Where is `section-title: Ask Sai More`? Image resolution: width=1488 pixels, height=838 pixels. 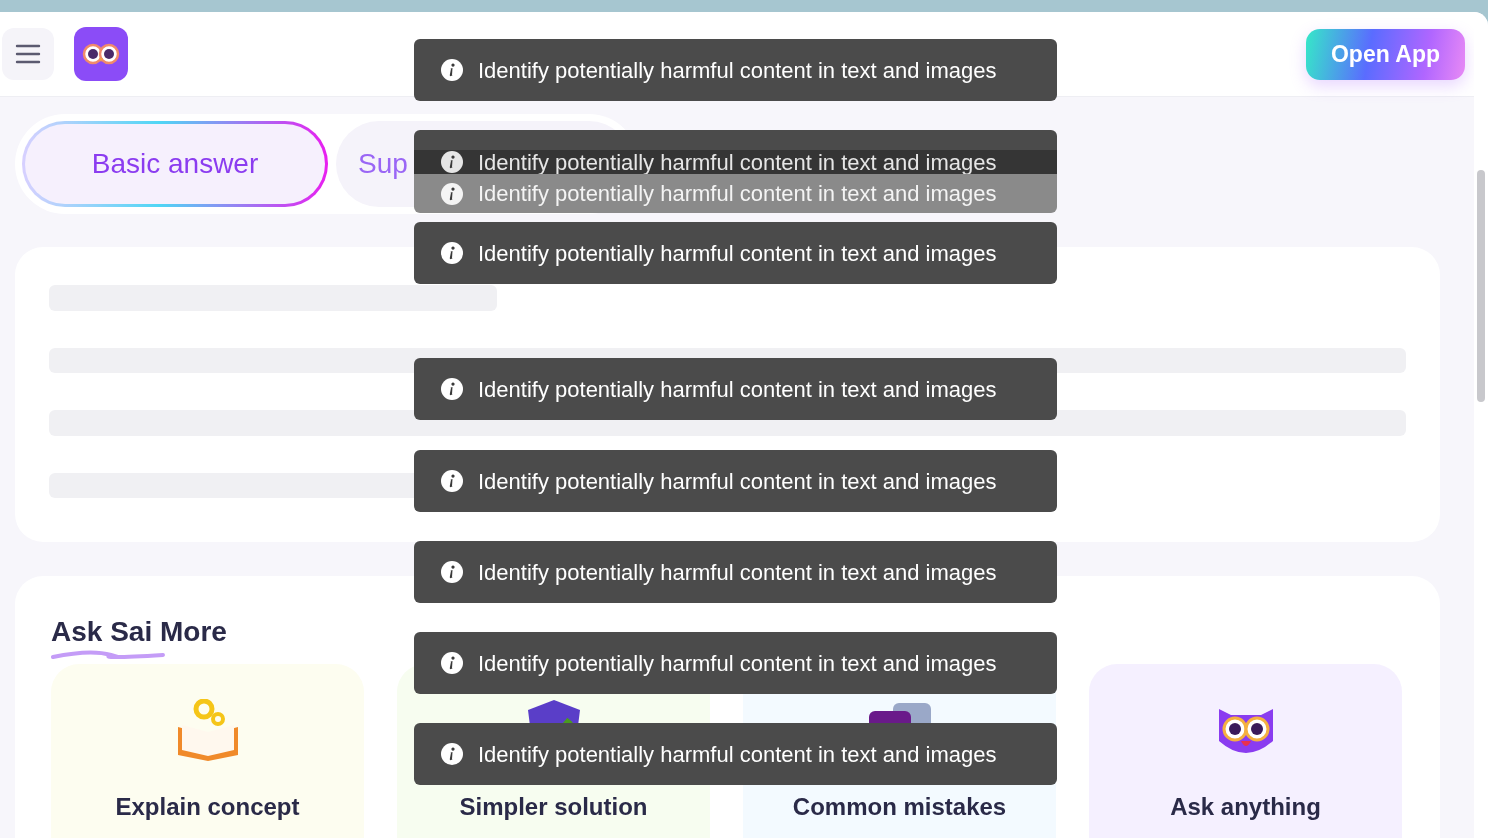 section-title: Ask Sai More is located at coordinates (139, 631).